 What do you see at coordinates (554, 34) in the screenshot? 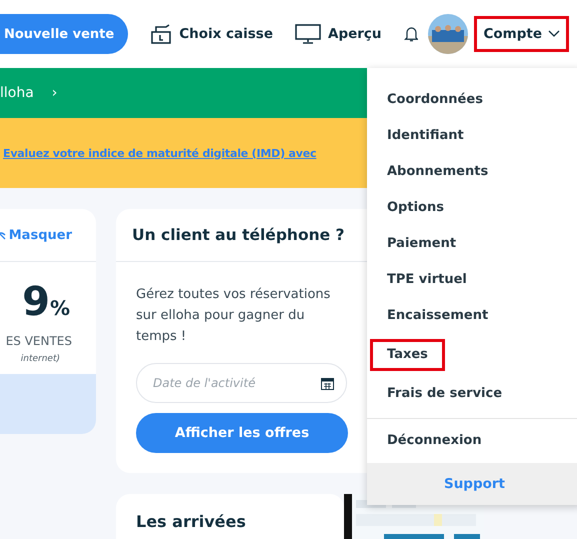
I see `chevron-icon` at bounding box center [554, 34].